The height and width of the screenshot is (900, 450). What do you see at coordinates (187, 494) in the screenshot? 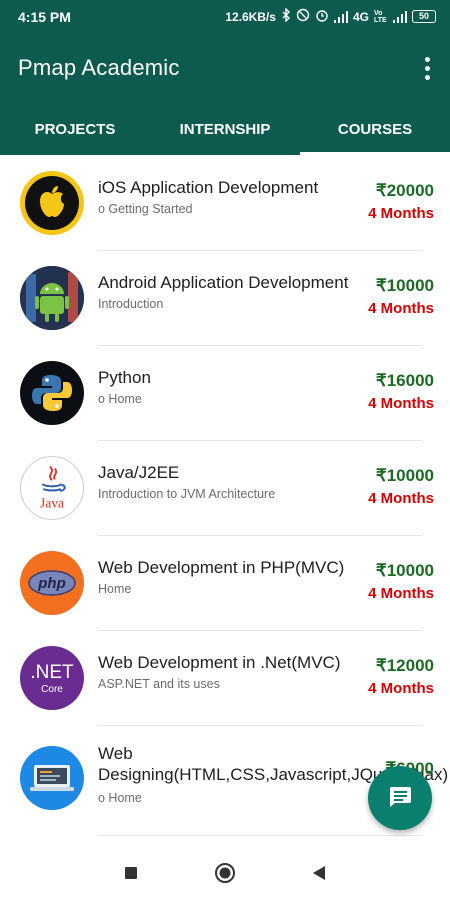
I see `course-subtitle: Introduction to JVM Architecture` at bounding box center [187, 494].